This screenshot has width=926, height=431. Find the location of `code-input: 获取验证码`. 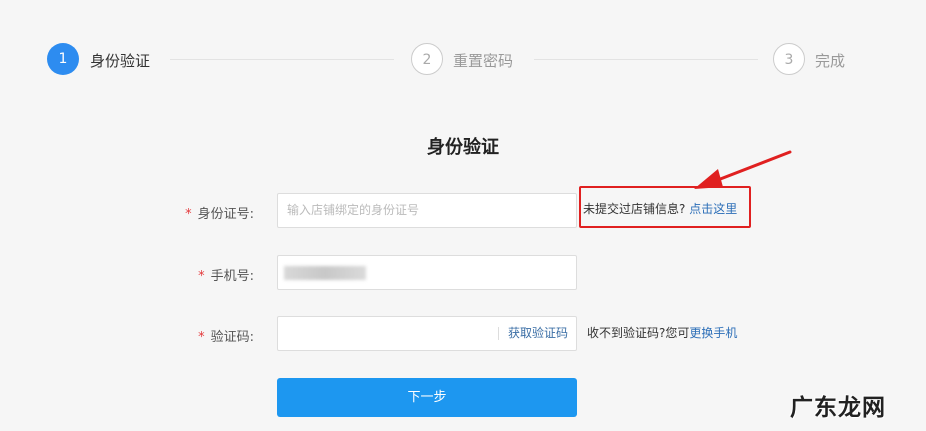

code-input: 获取验证码 is located at coordinates (427, 333).